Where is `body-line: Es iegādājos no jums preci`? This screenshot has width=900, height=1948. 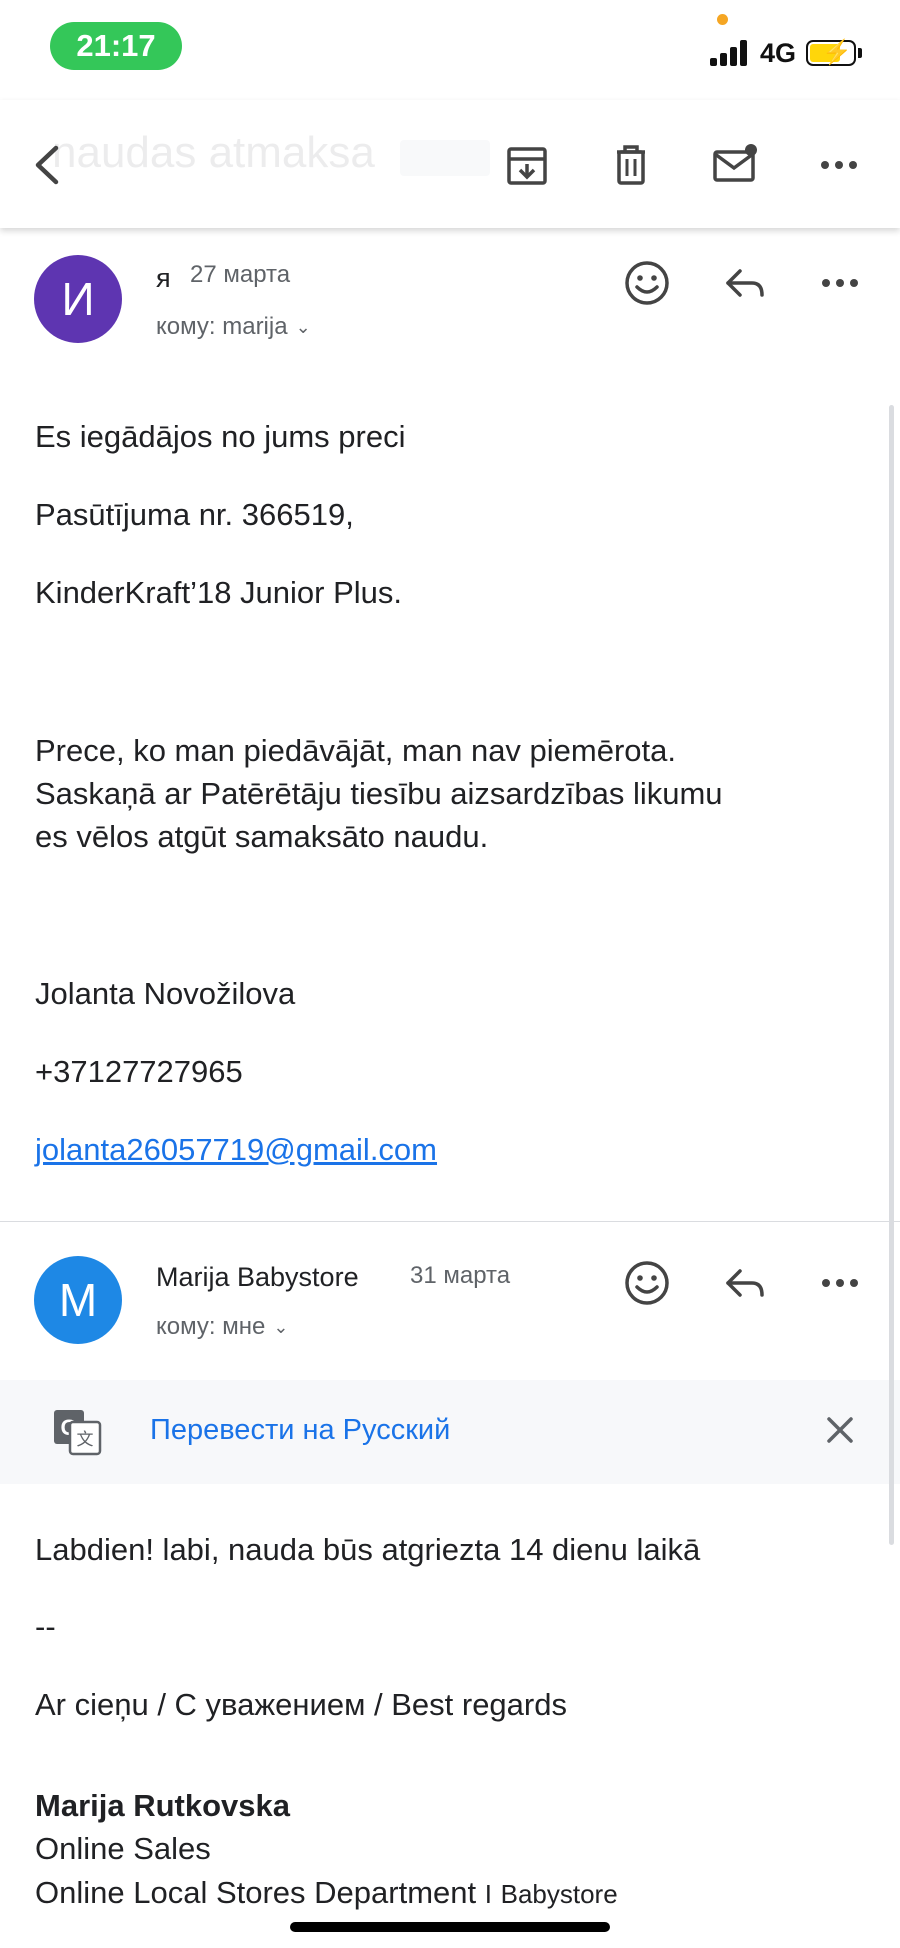
body-line: Es iegādājos no jums preci is located at coordinates (220, 436).